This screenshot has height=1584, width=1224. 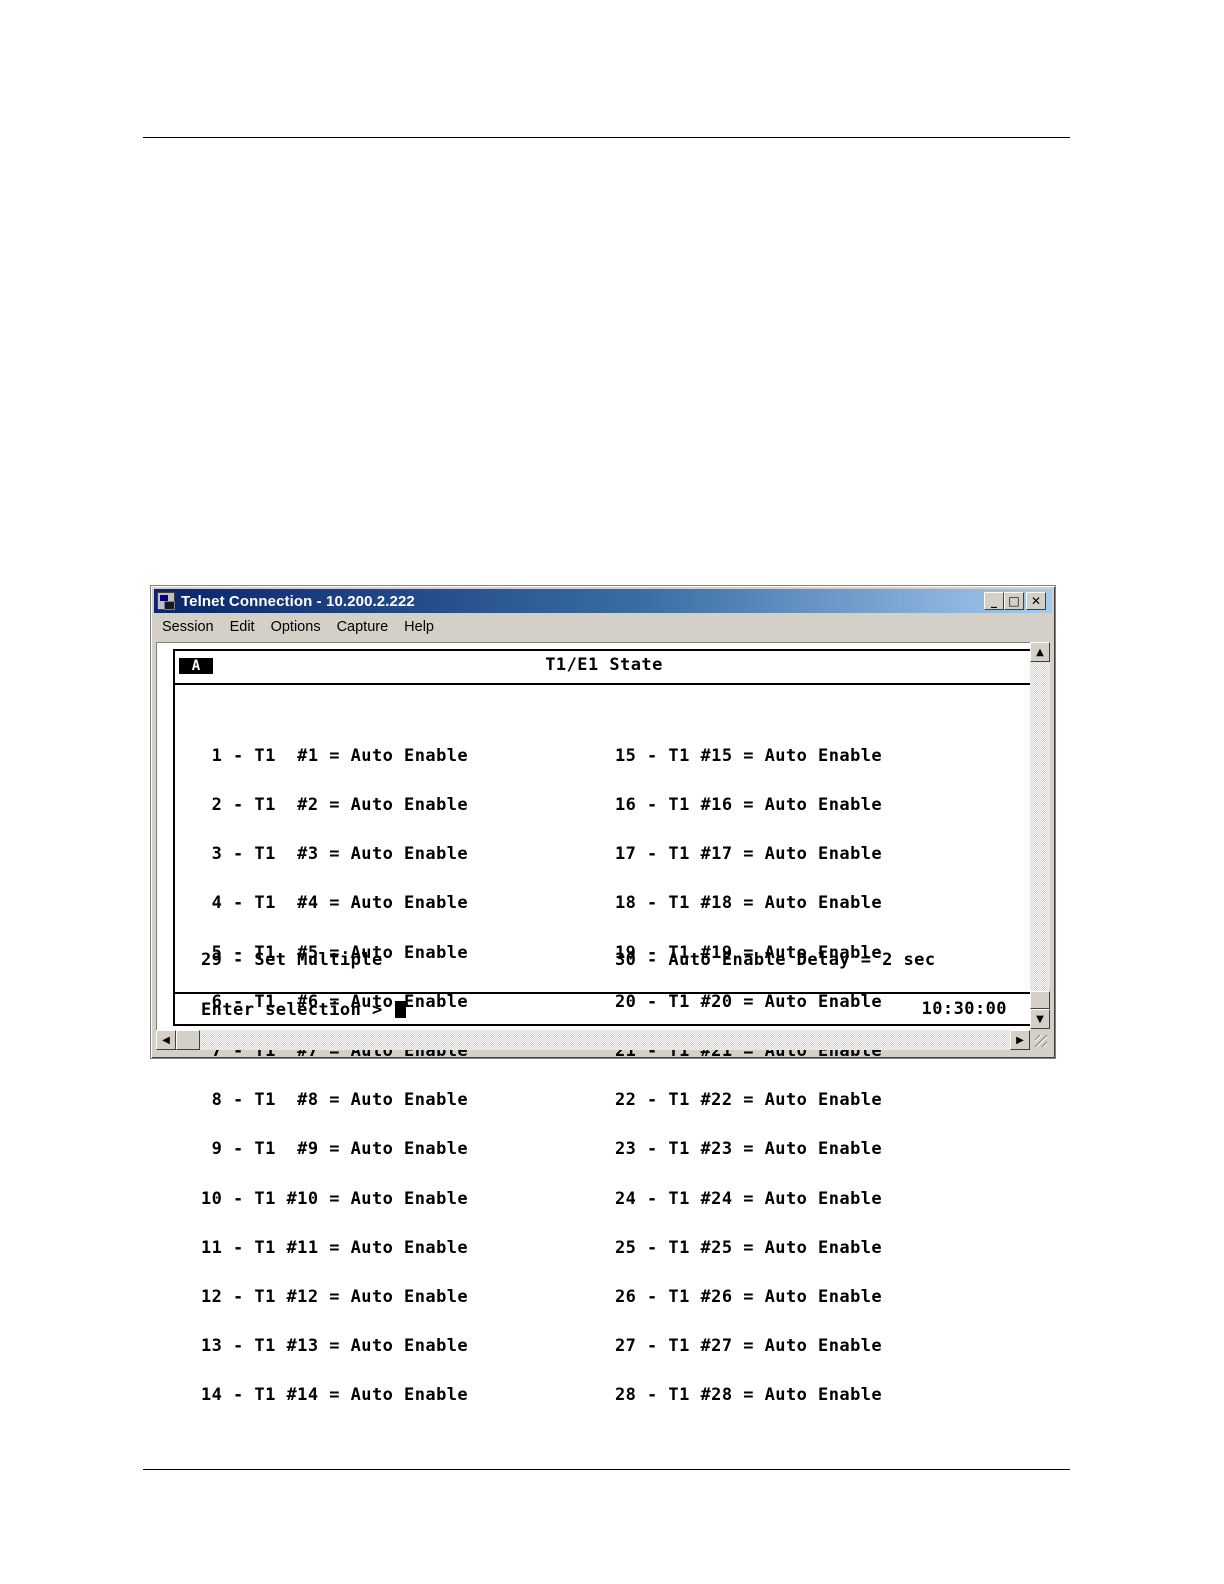 What do you see at coordinates (749, 755) in the screenshot?
I see `list-item: 15 - T1 #15 = Auto Enable` at bounding box center [749, 755].